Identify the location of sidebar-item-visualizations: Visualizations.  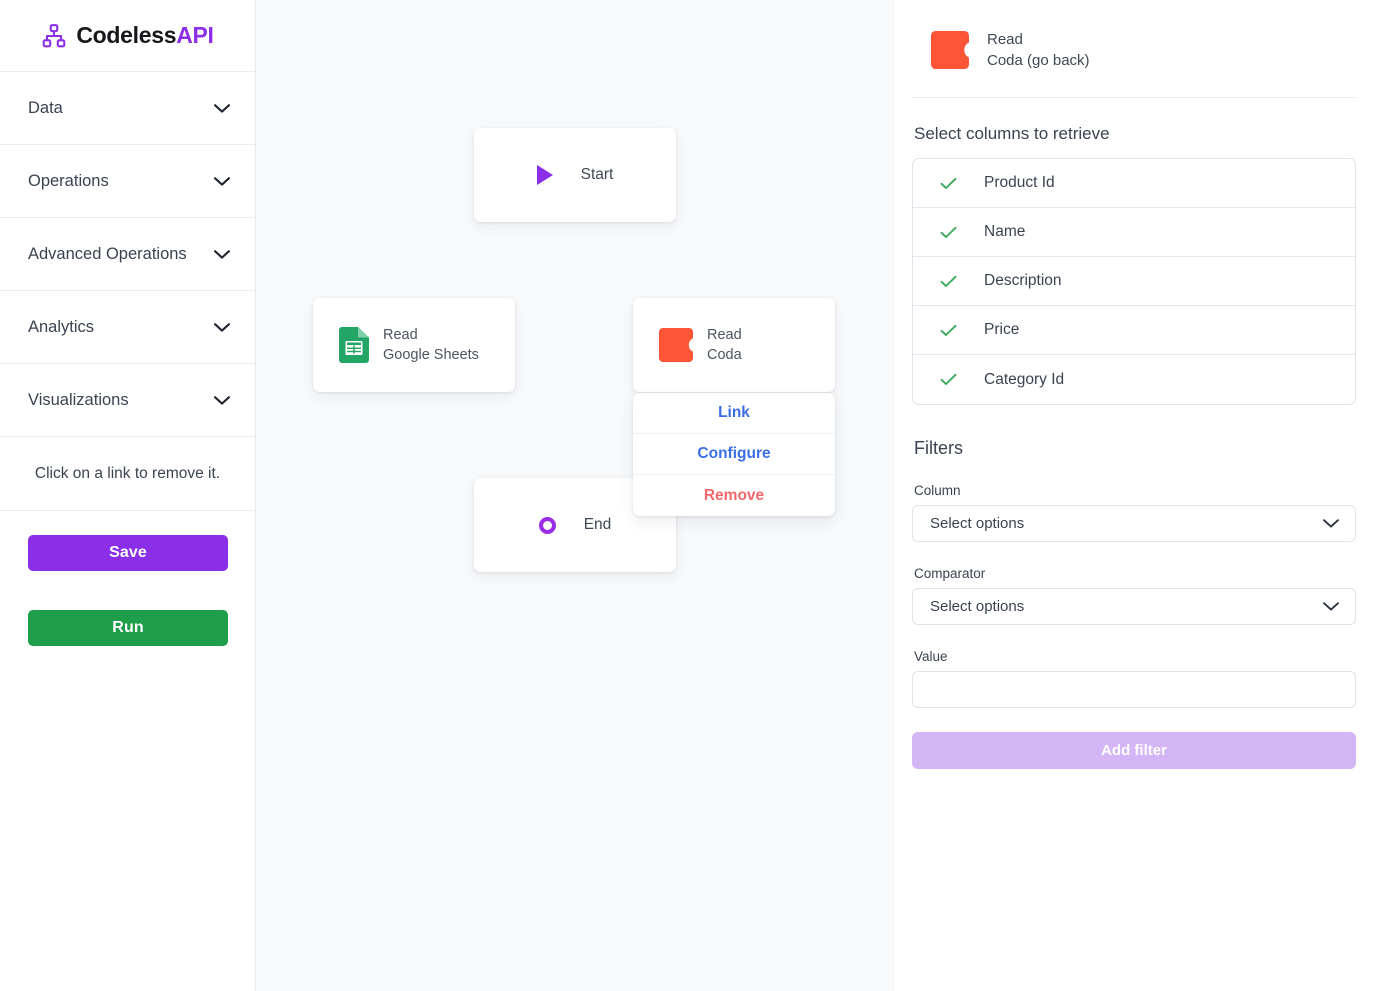
(127, 400).